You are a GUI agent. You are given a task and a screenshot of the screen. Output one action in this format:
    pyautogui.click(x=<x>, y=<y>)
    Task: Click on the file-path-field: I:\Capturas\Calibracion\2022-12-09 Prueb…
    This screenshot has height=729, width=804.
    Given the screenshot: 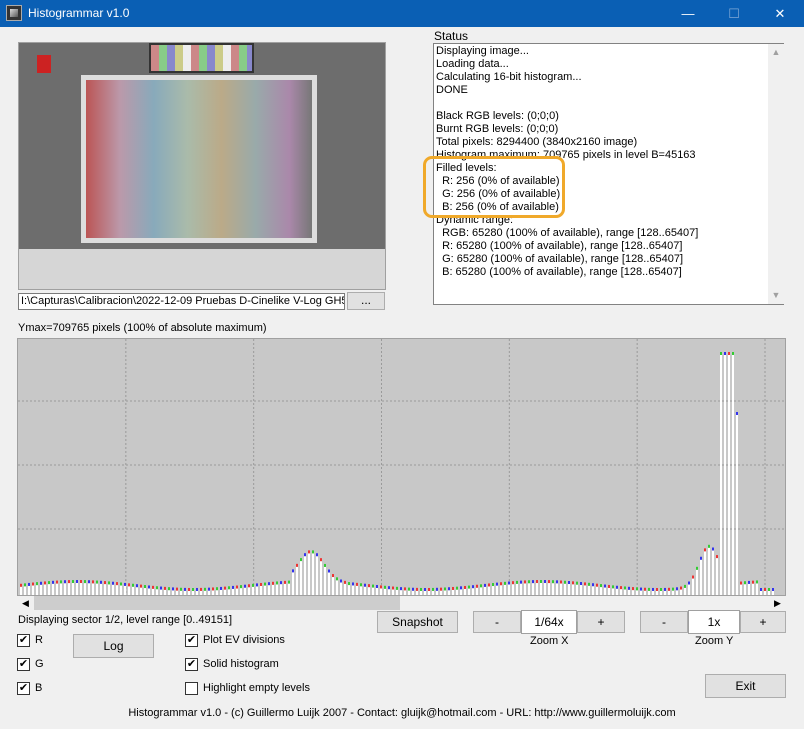 What is the action you would take?
    pyautogui.click(x=181, y=301)
    